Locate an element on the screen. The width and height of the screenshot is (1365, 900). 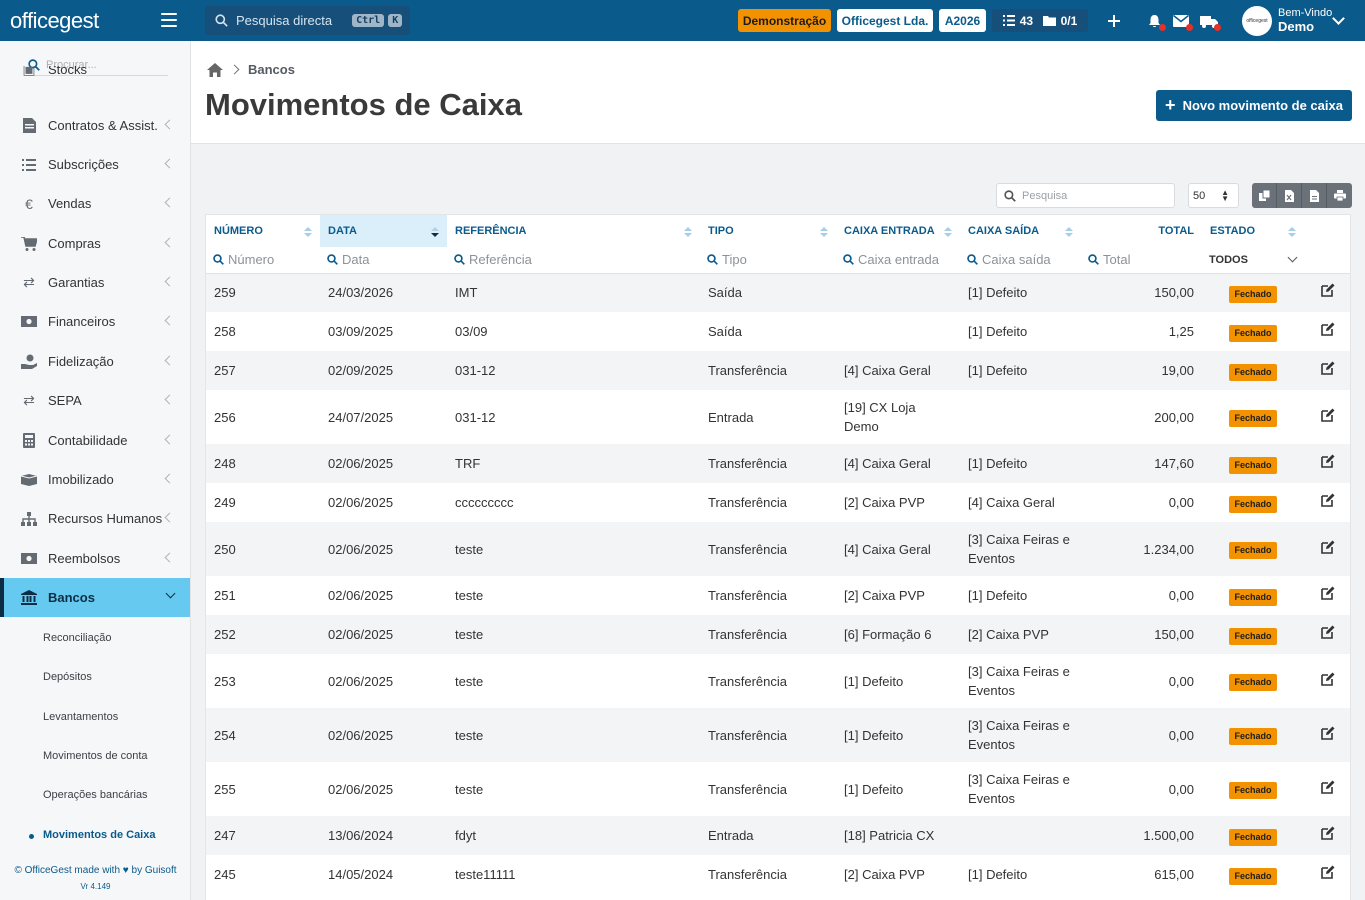
sidebar-item-subscricoes: Subscrições is located at coordinates (95, 164).